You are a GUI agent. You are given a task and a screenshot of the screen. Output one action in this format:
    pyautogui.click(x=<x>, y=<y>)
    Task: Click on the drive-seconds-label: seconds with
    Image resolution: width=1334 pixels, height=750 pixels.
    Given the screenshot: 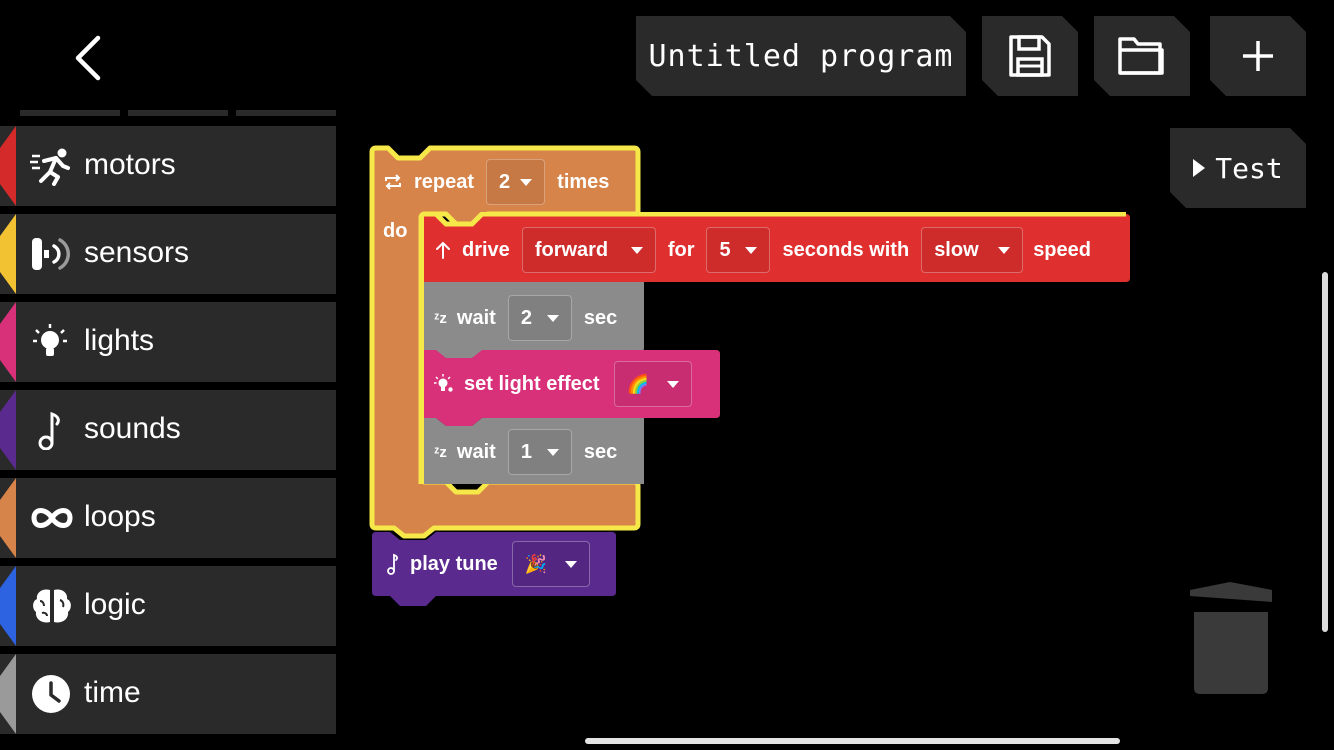 What is the action you would take?
    pyautogui.click(x=846, y=249)
    